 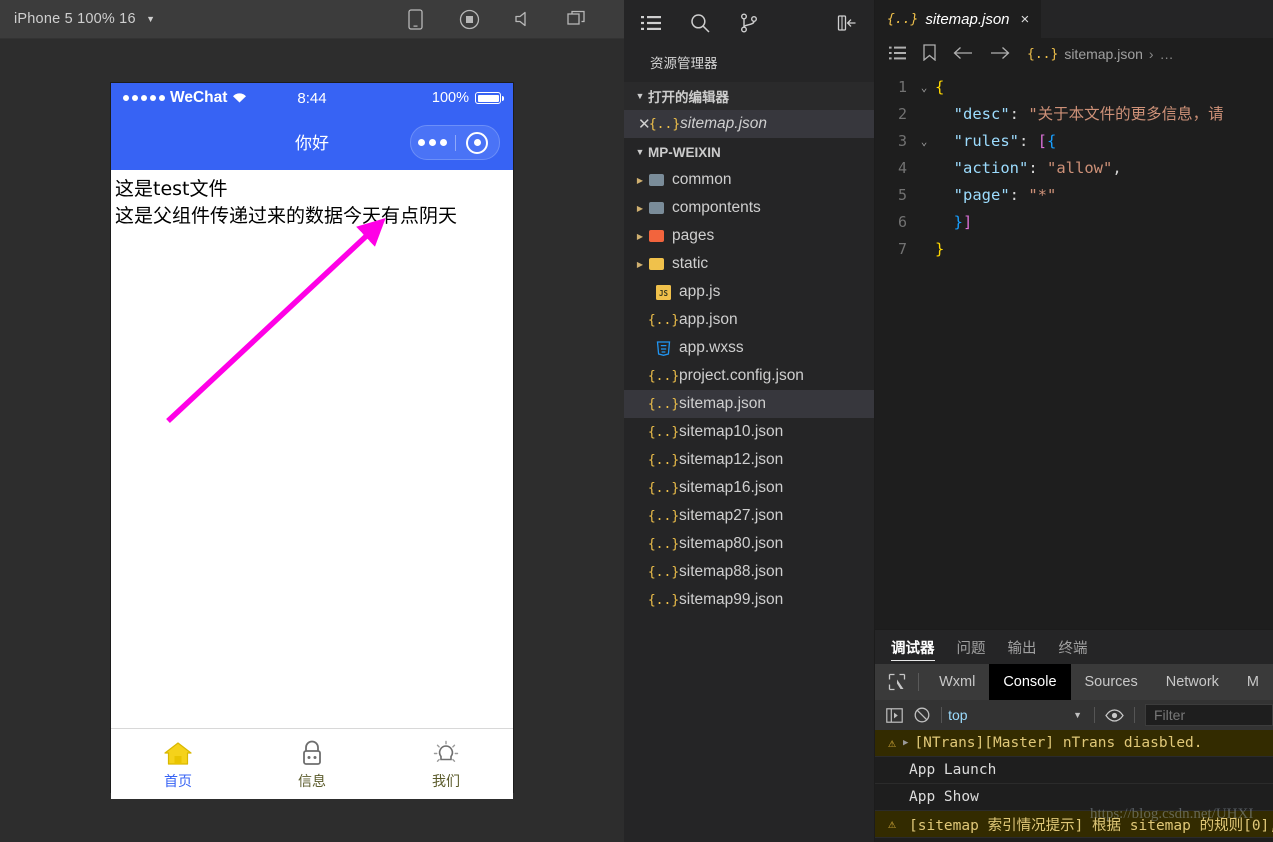 What do you see at coordinates (1104, 141) in the screenshot?
I see `code-text: "rules": [{` at bounding box center [1104, 141].